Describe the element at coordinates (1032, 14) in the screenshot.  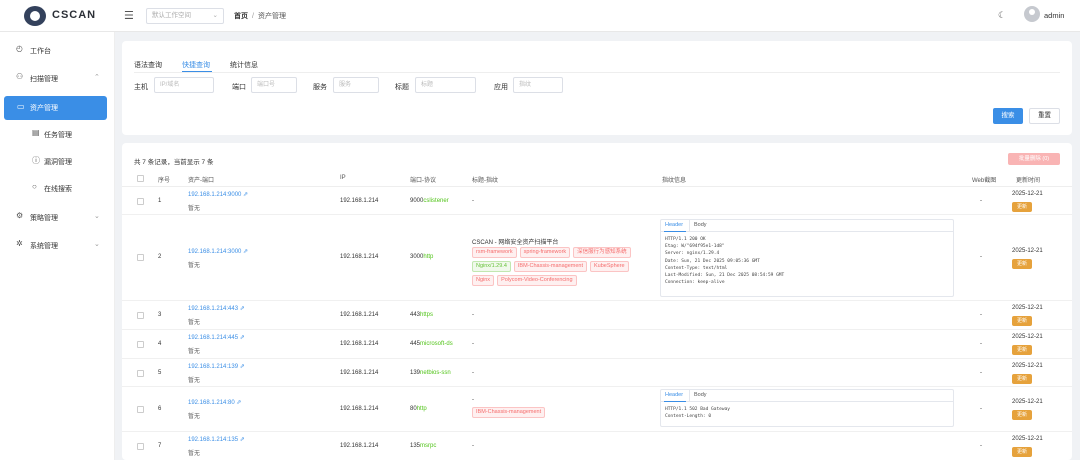
I see `avatar` at that location.